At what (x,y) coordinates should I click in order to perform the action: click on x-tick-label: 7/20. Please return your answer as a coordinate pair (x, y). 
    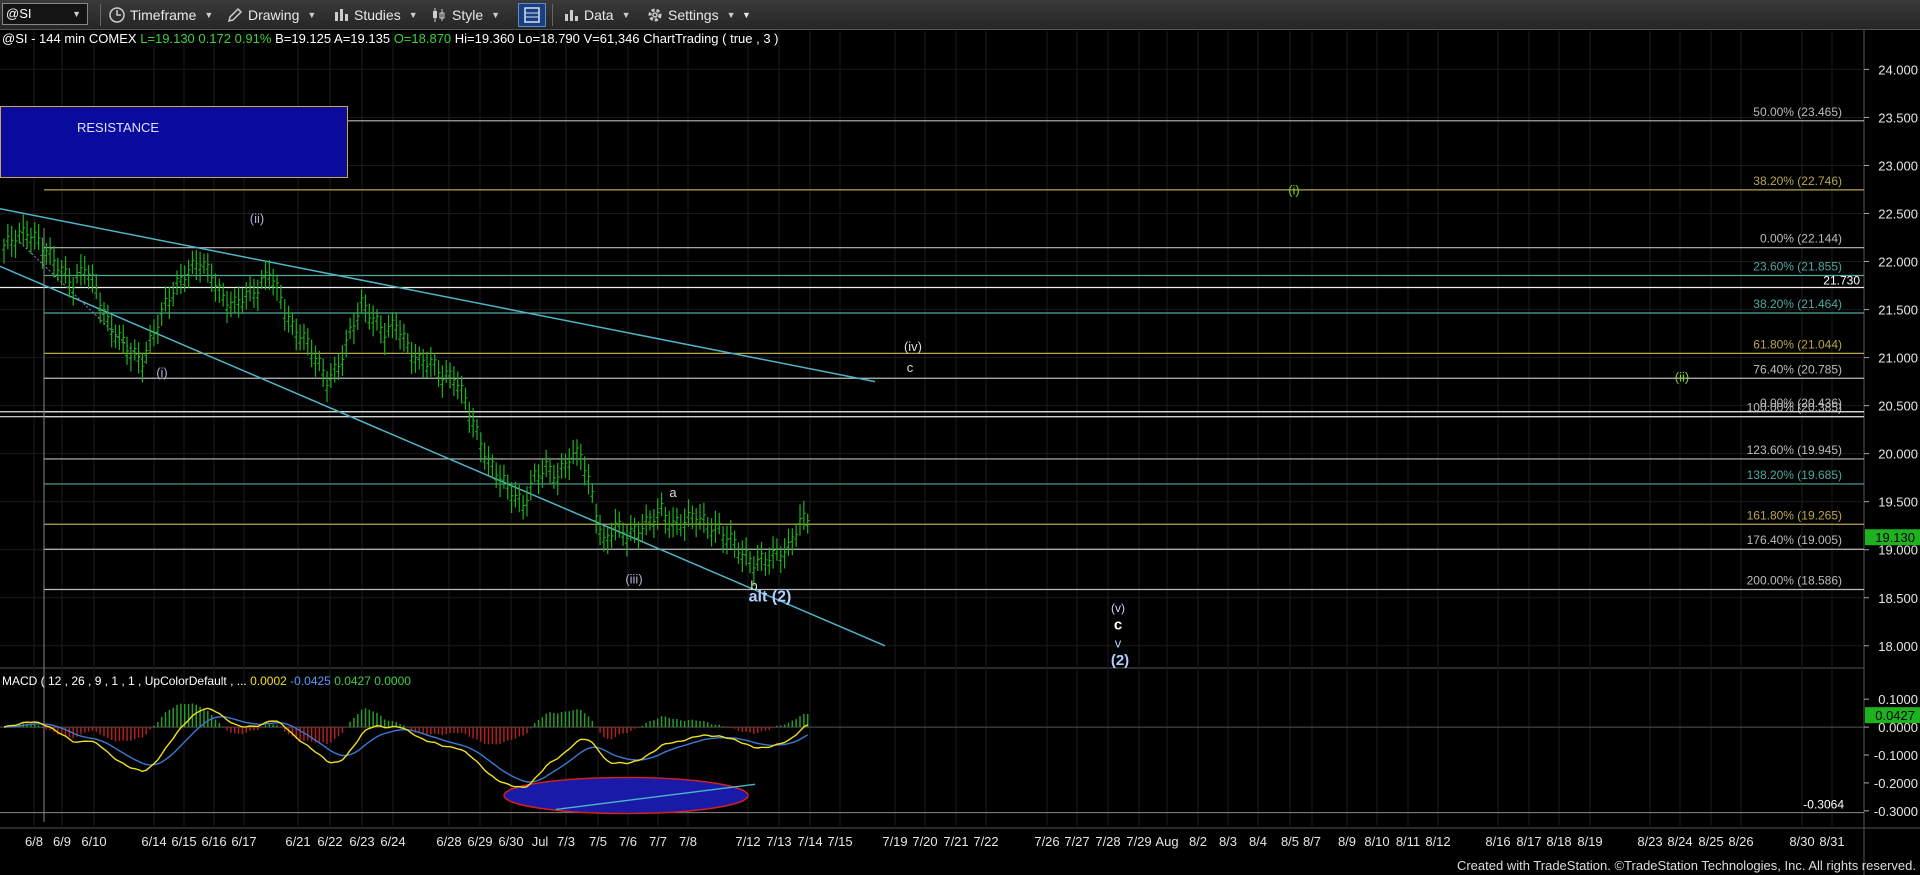
    Looking at the image, I should click on (924, 841).